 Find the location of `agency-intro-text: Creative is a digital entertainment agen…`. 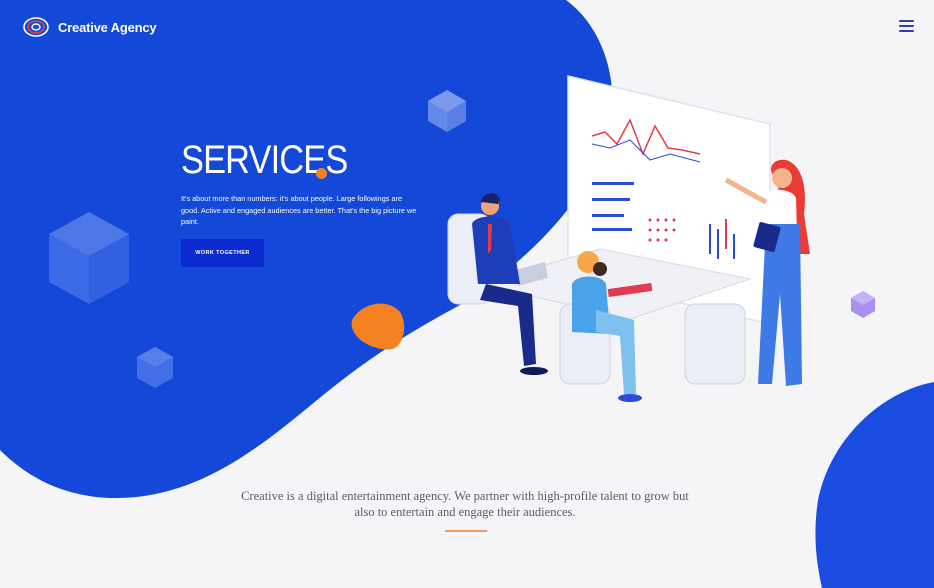

agency-intro-text: Creative is a digital entertainment agen… is located at coordinates (465, 504).